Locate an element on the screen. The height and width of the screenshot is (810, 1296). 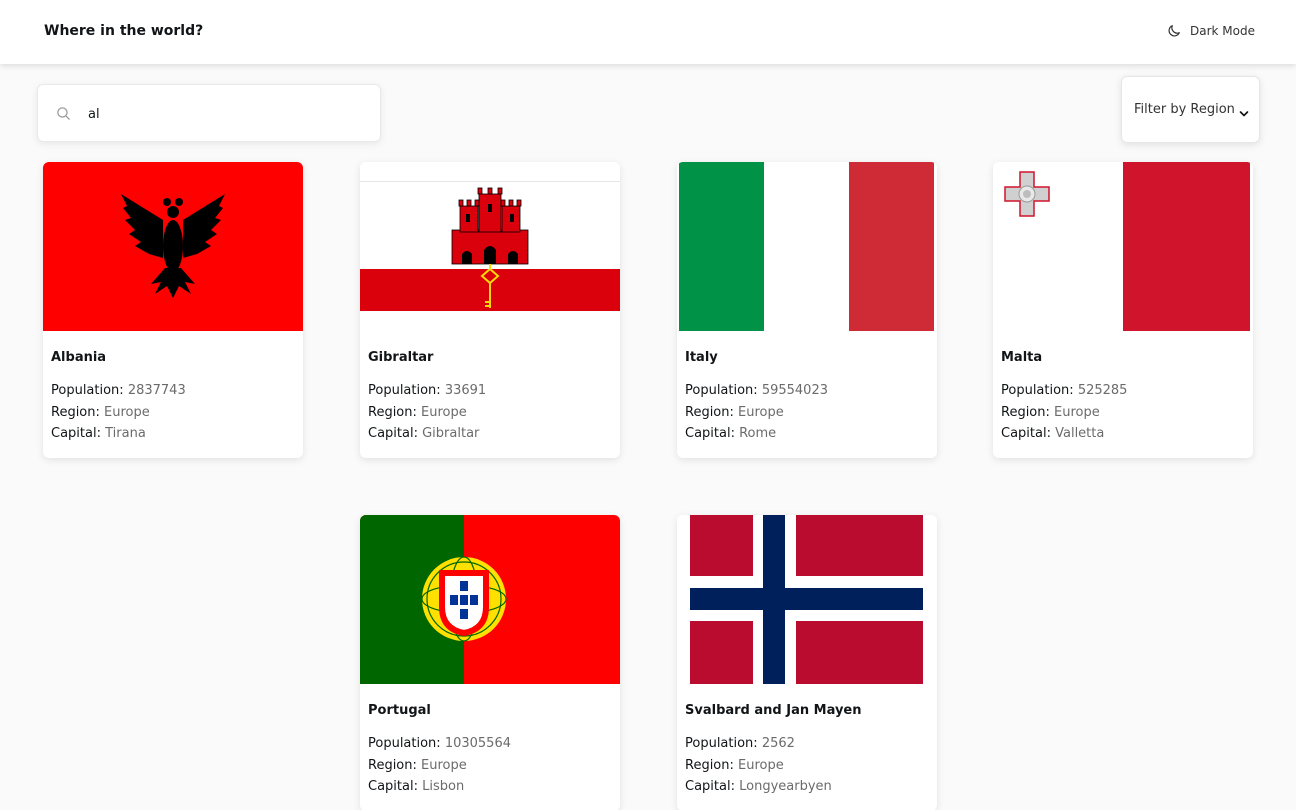
population-value: 525285 is located at coordinates (1102, 390).